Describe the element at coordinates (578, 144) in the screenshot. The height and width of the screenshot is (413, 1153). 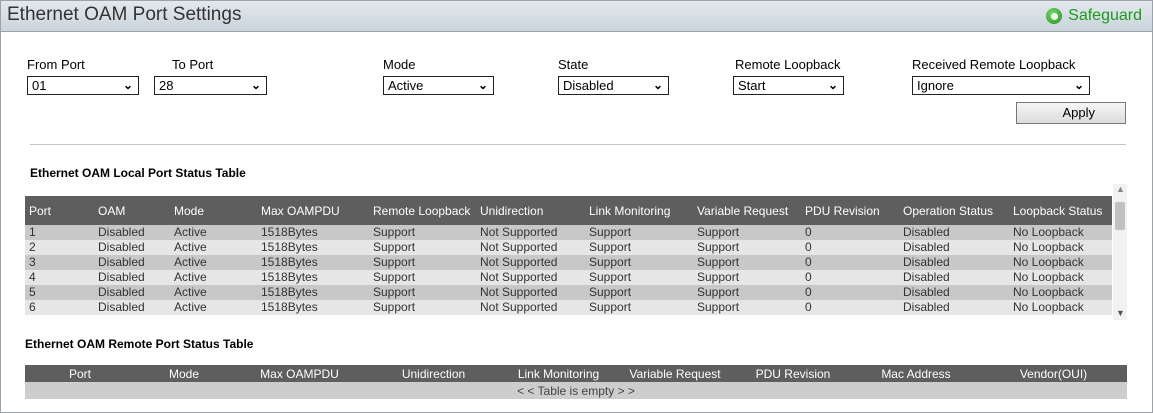
I see `divider` at that location.